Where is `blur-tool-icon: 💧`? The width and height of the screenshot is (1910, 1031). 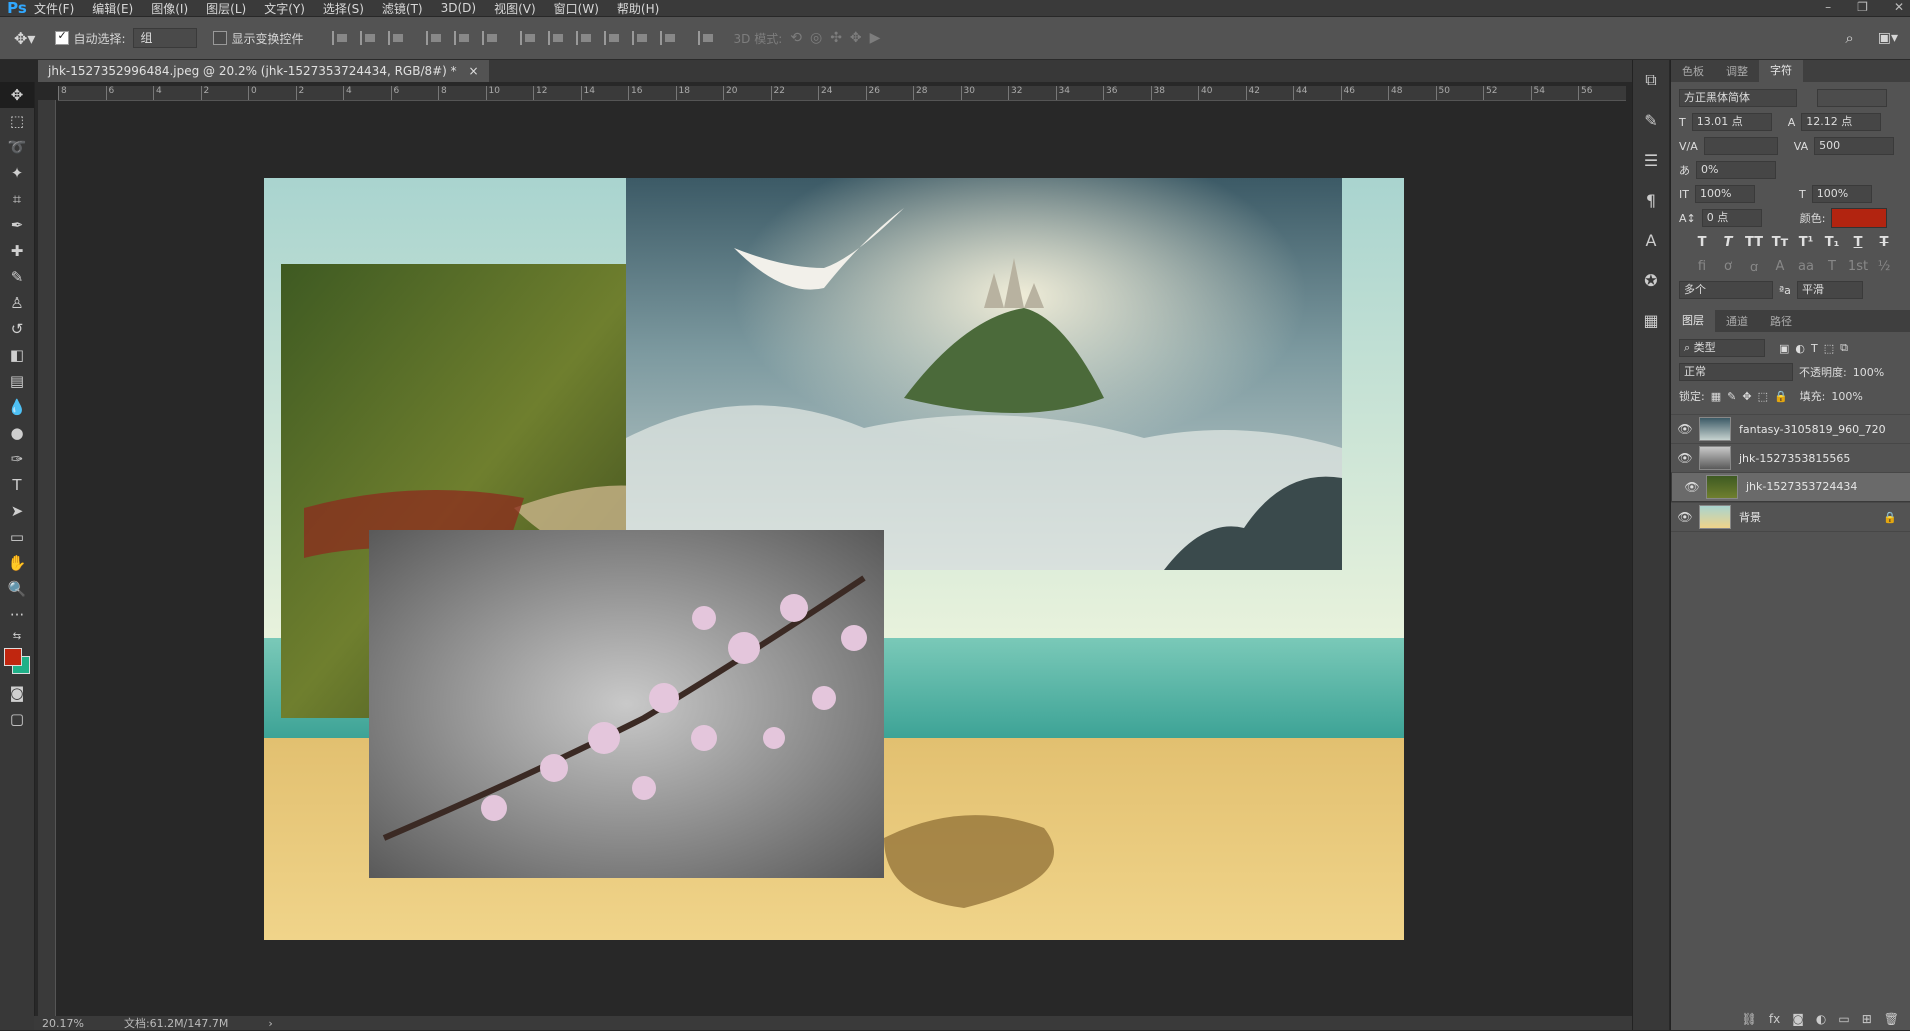 blur-tool-icon: 💧 is located at coordinates (17, 407).